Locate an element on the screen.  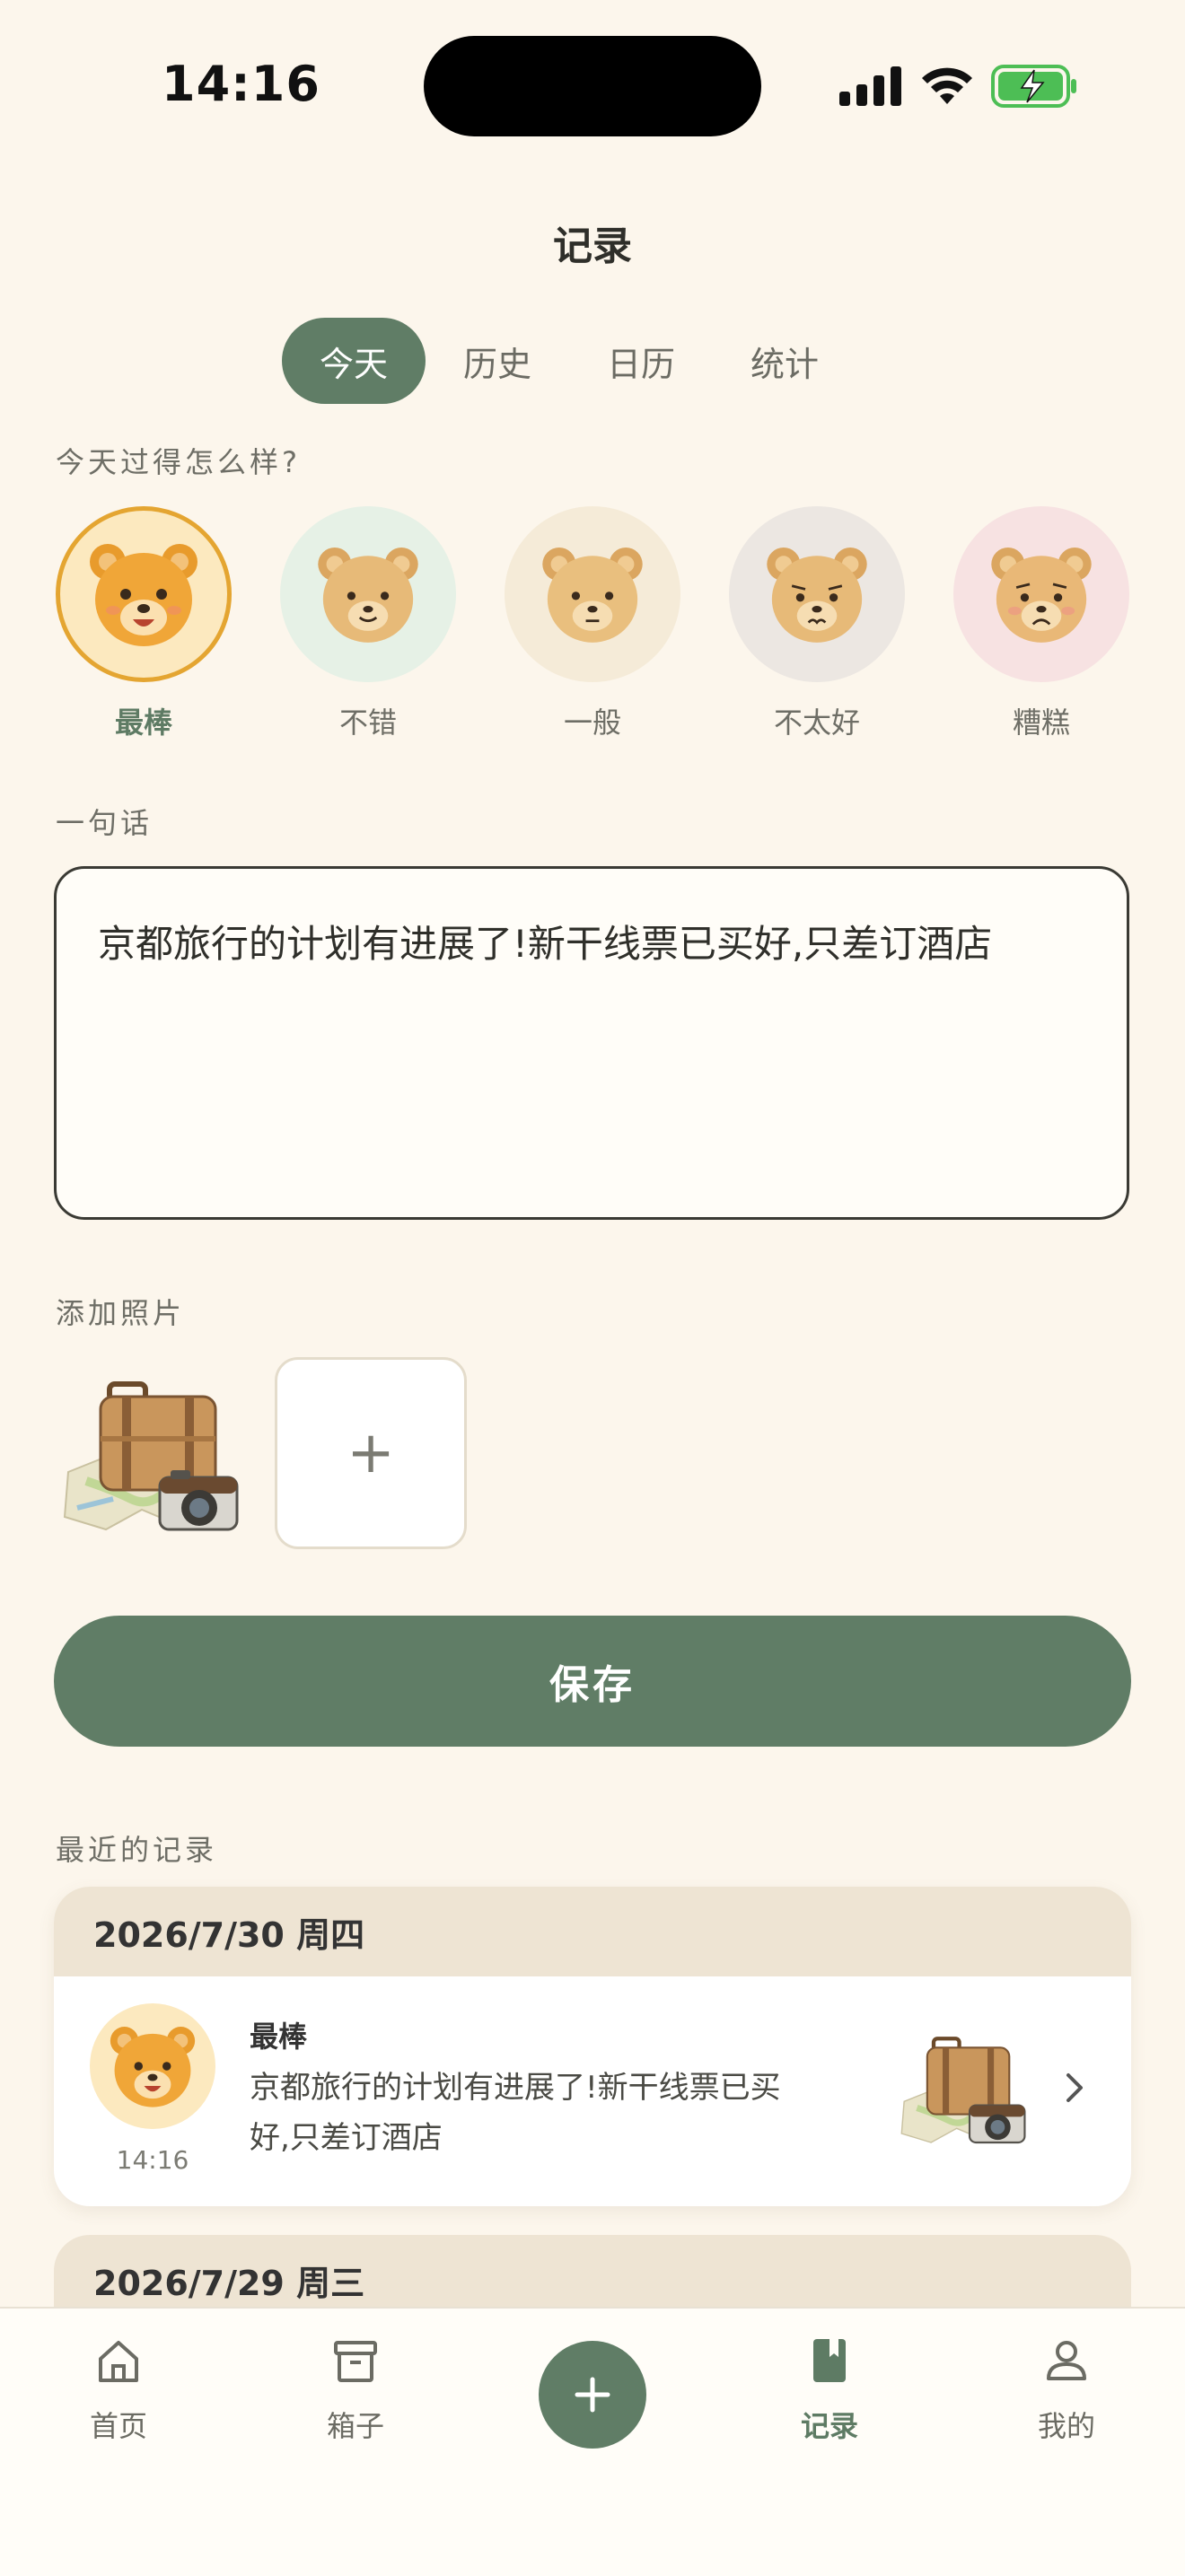
record-text-line2: 好,只差订酒店 is located at coordinates (346, 2138).